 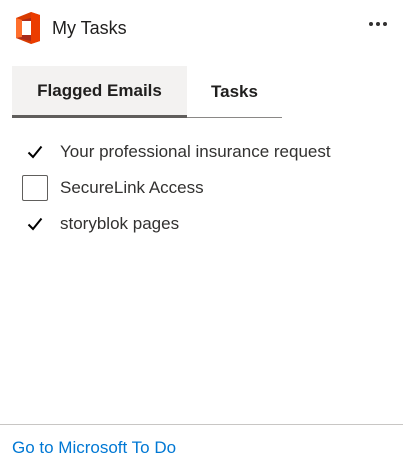 What do you see at coordinates (132, 187) in the screenshot?
I see `task-label: SecureLink Access` at bounding box center [132, 187].